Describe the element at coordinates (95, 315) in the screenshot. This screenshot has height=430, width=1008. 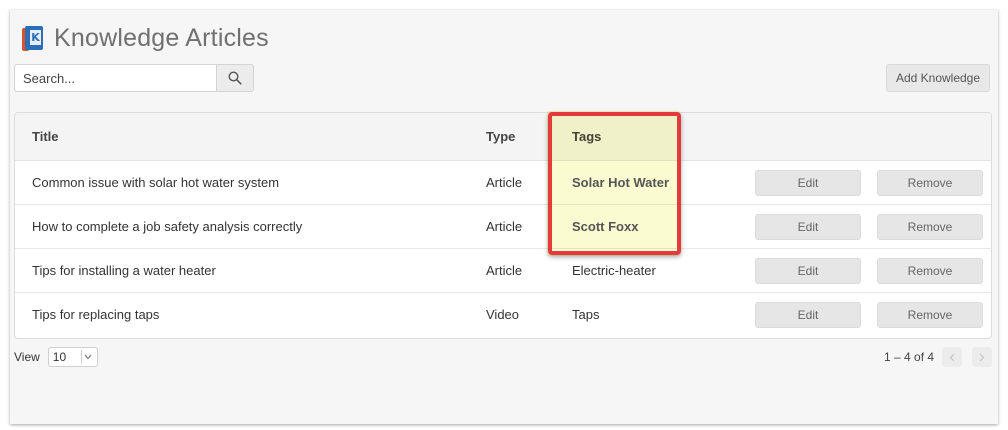
I see `row-title: Tips for replacing taps` at that location.